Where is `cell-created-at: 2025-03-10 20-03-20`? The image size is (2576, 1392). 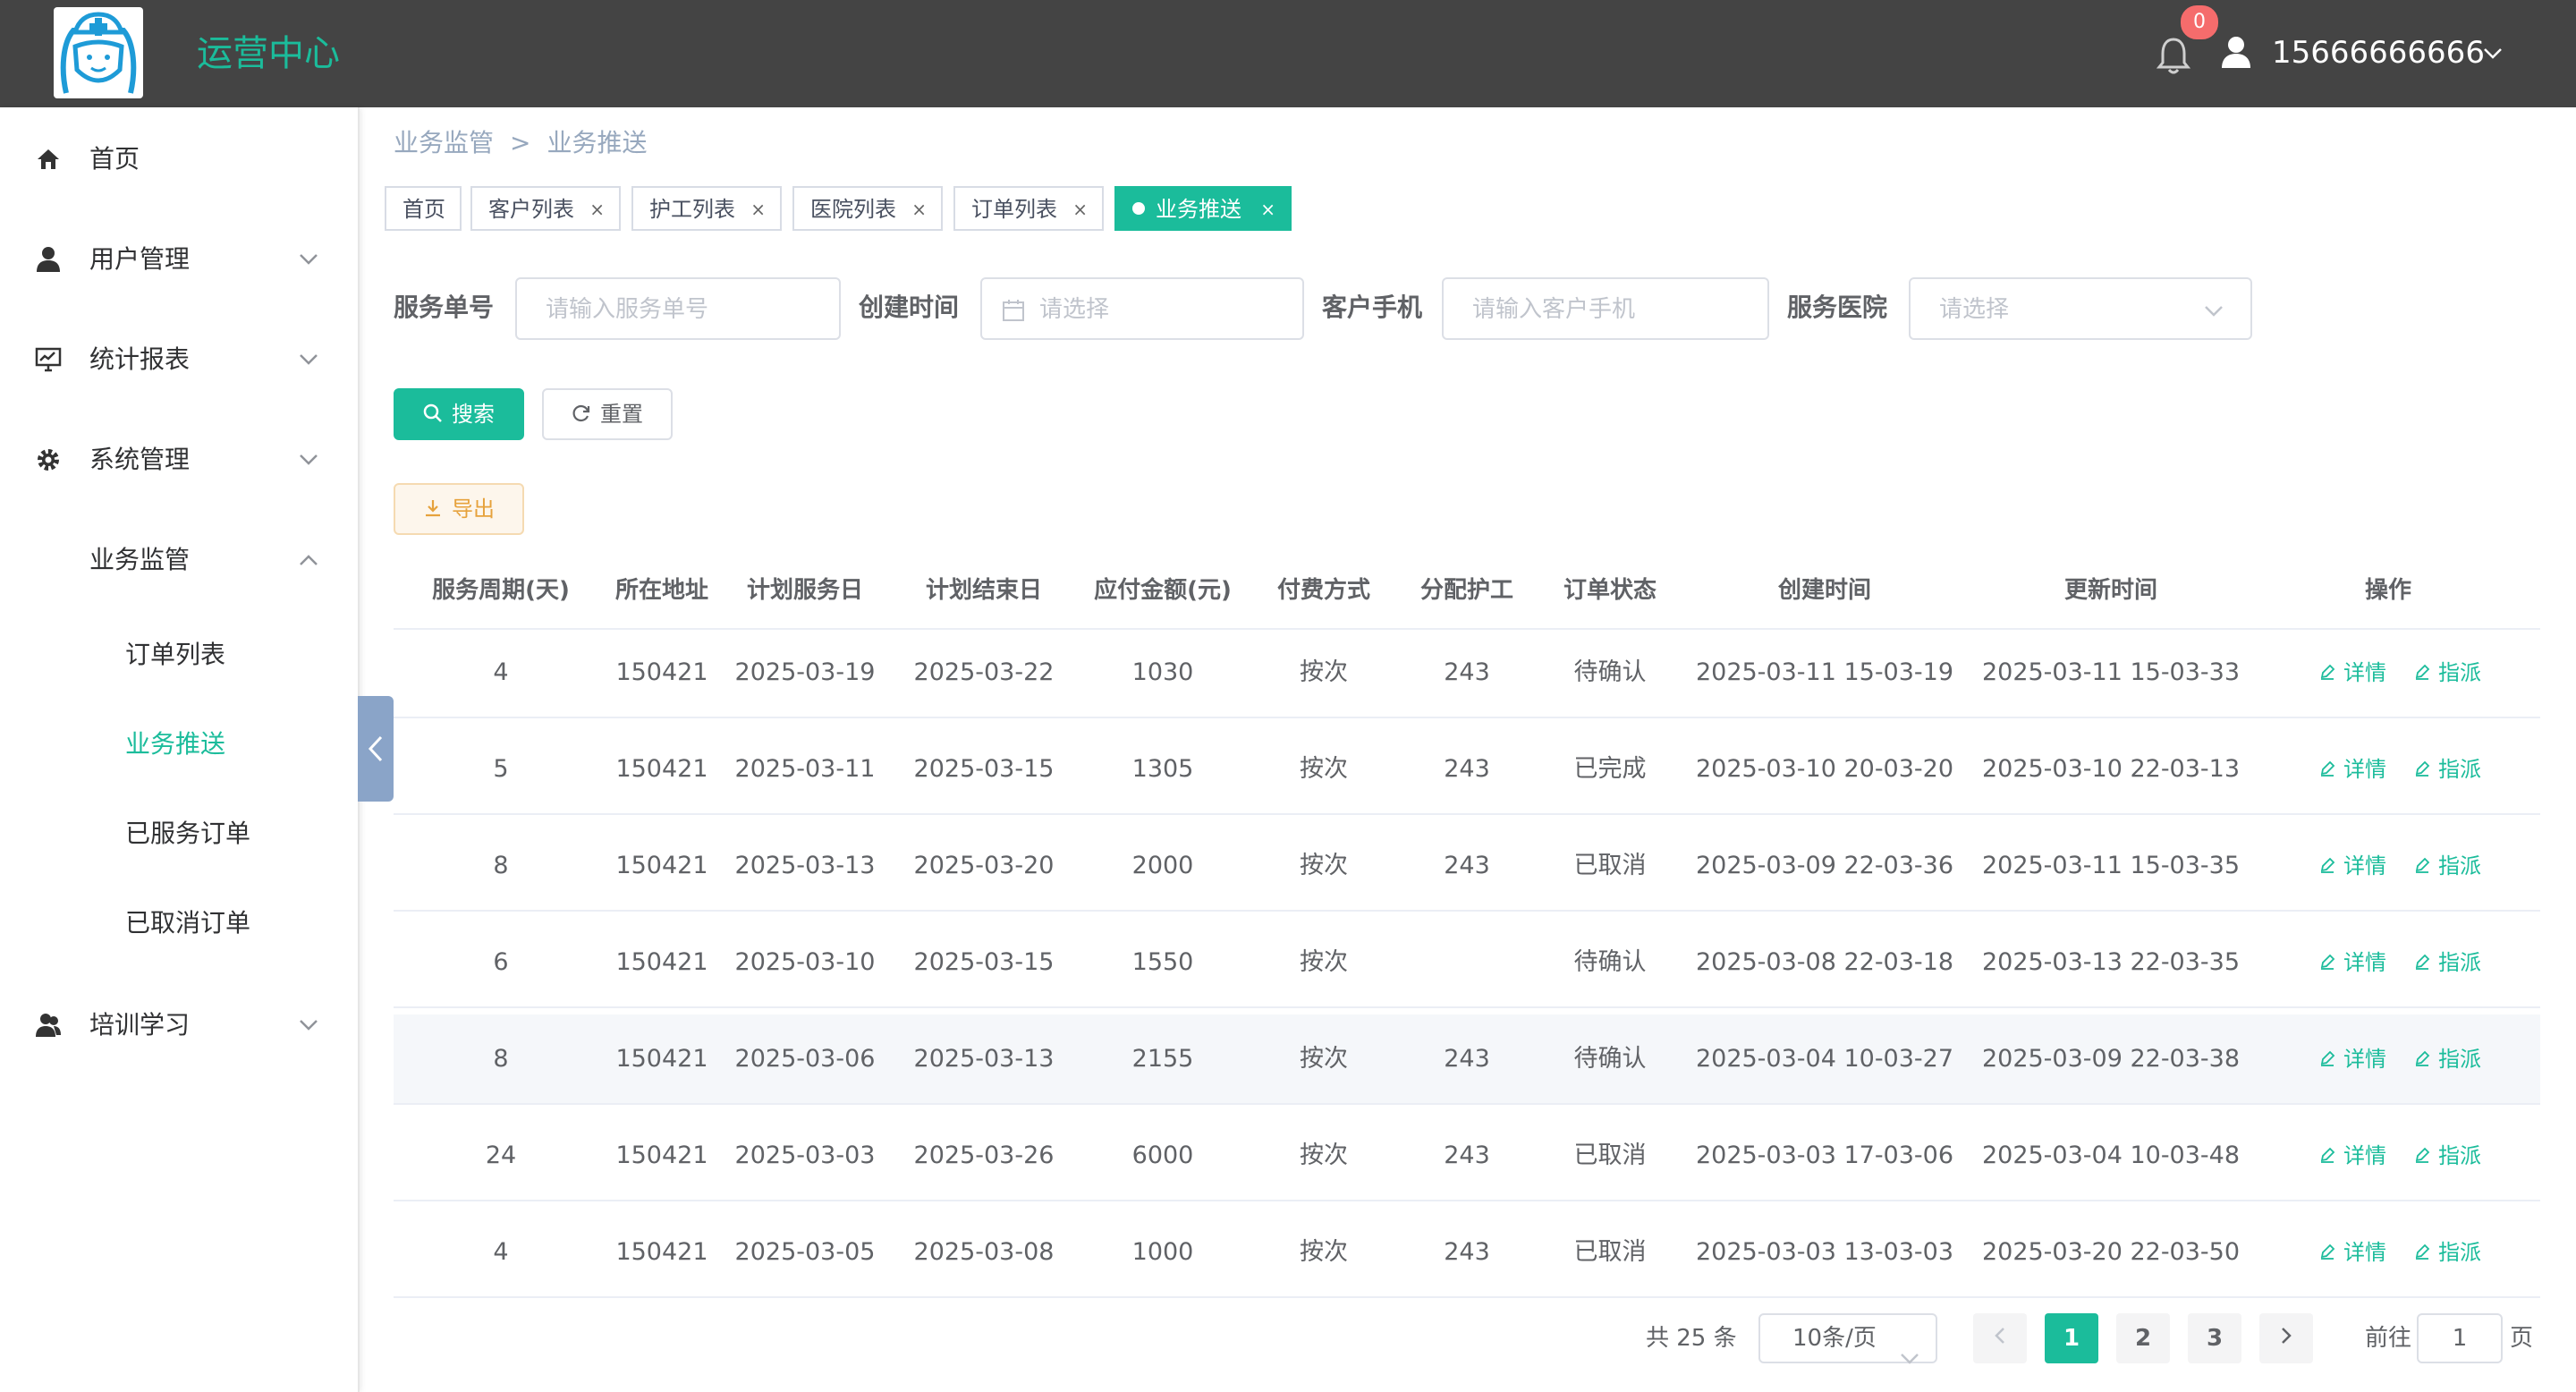 cell-created-at: 2025-03-10 20-03-20 is located at coordinates (1824, 769).